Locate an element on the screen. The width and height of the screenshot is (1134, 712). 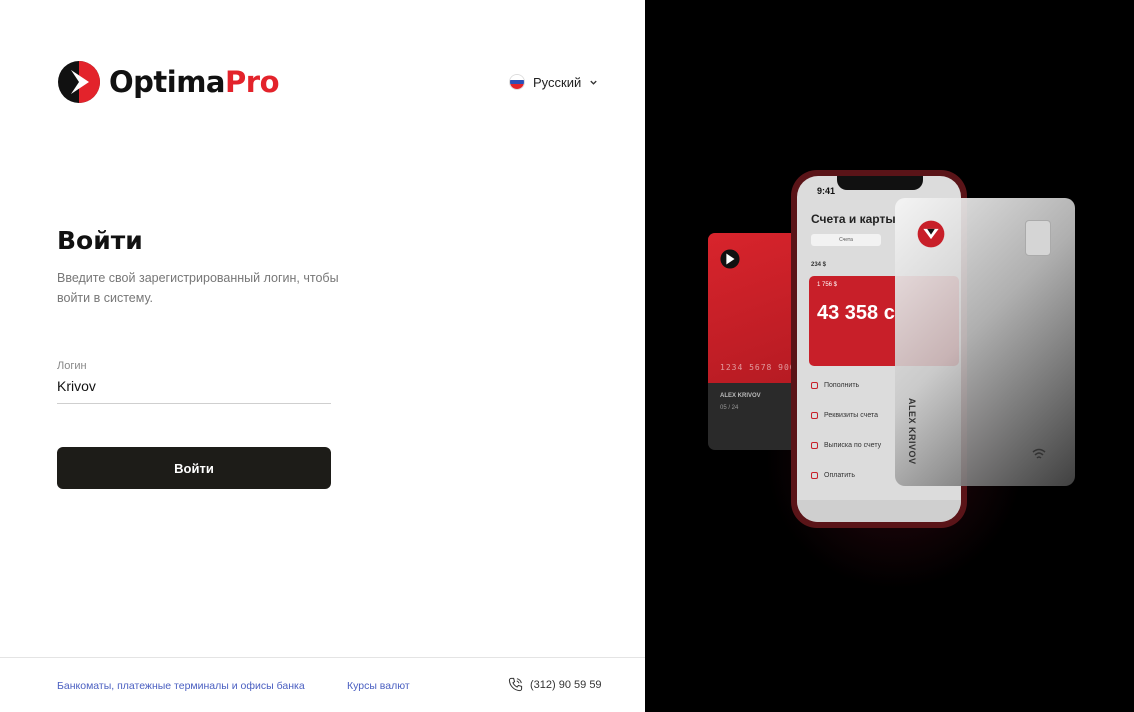
red-card-expiry: 05 / 24 is located at coordinates (729, 408).